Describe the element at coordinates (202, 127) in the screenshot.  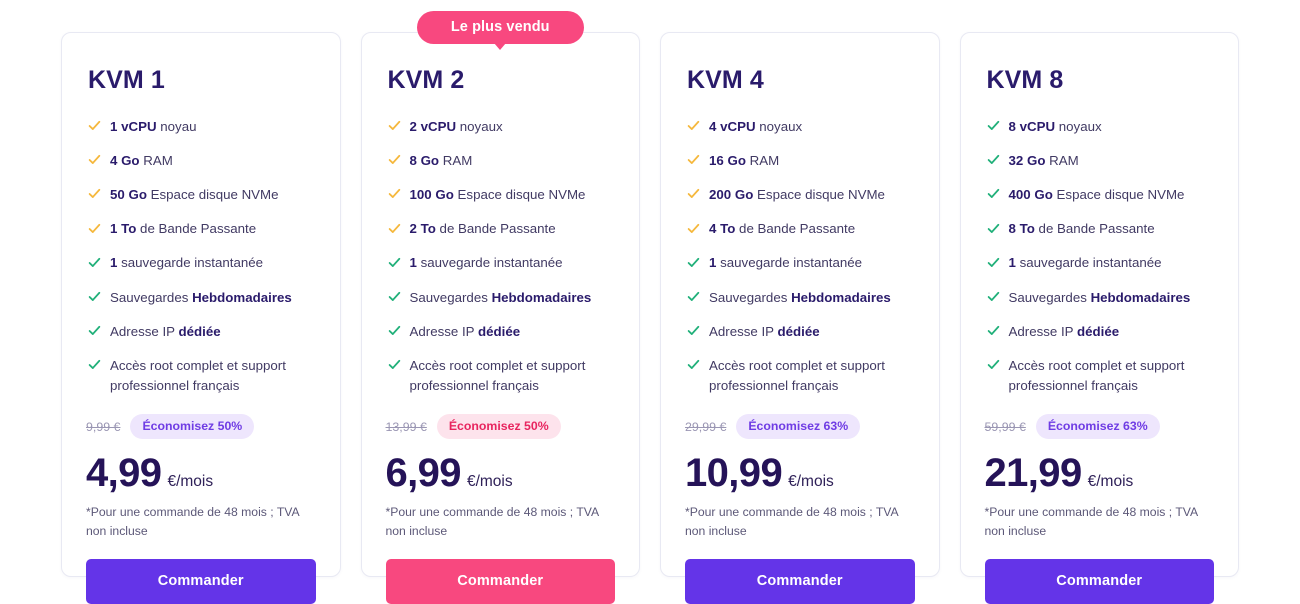
I see `feature-item: 1 vCPU noyau` at that location.